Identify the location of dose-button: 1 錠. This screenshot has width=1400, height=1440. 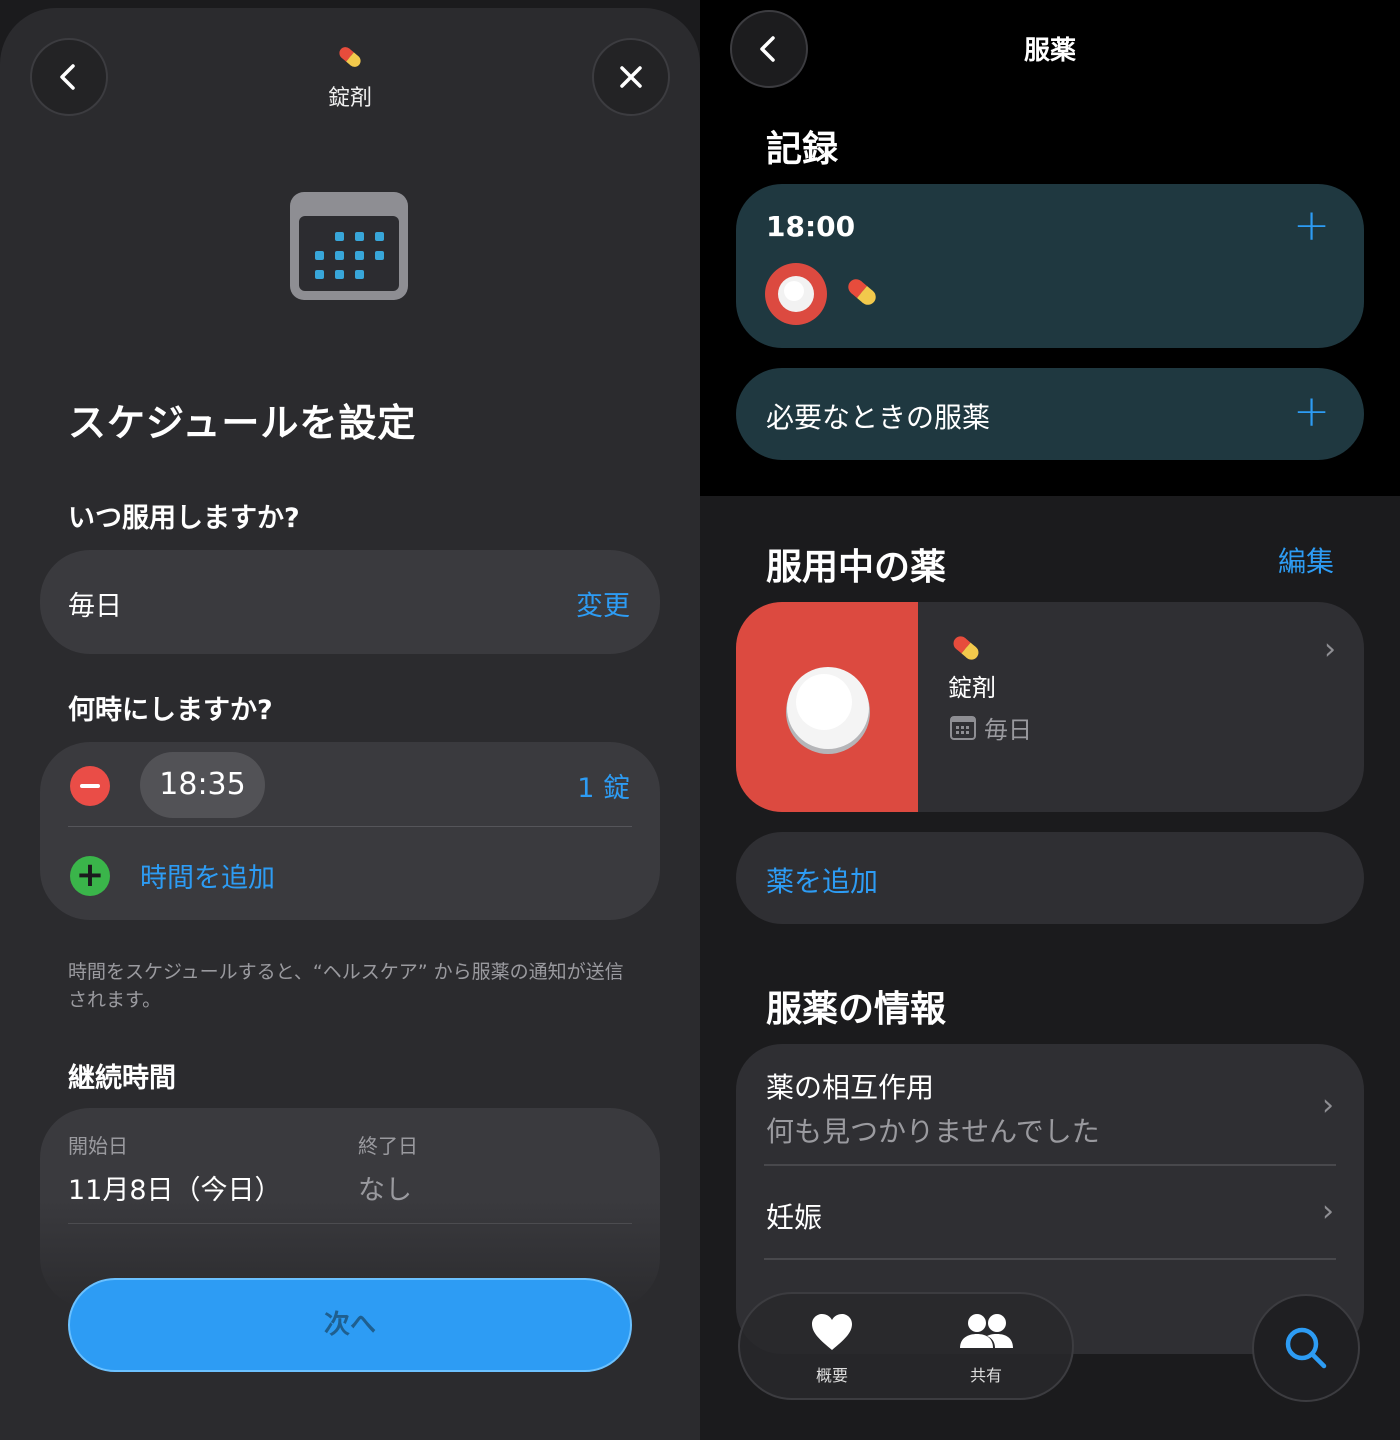
(603, 785).